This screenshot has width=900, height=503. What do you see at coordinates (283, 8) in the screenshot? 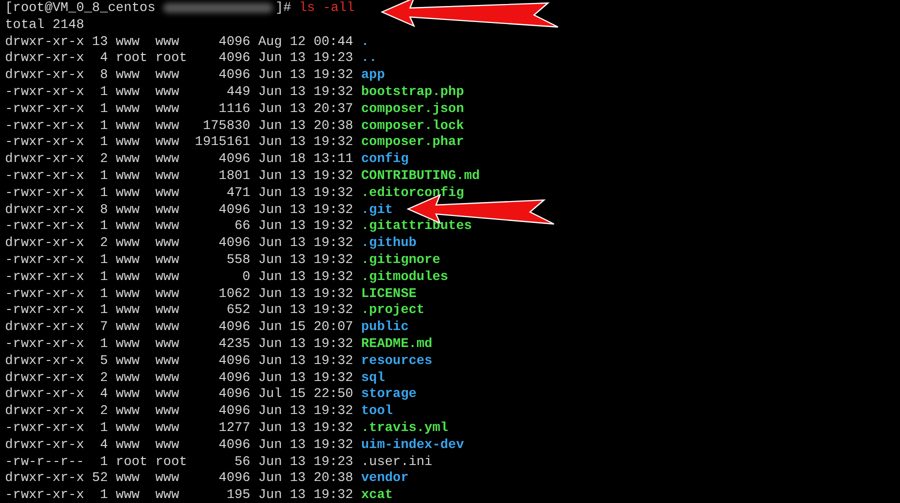
I see `prompt-text: ]#` at bounding box center [283, 8].